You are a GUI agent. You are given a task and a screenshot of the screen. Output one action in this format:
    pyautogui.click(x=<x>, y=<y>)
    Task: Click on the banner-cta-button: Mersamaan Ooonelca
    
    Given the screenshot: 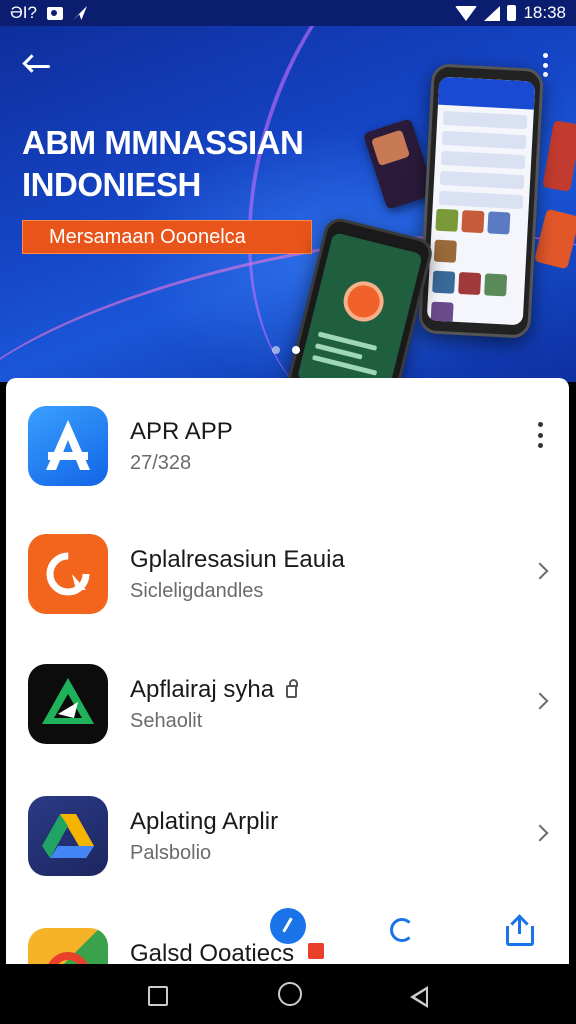 What is the action you would take?
    pyautogui.click(x=167, y=237)
    